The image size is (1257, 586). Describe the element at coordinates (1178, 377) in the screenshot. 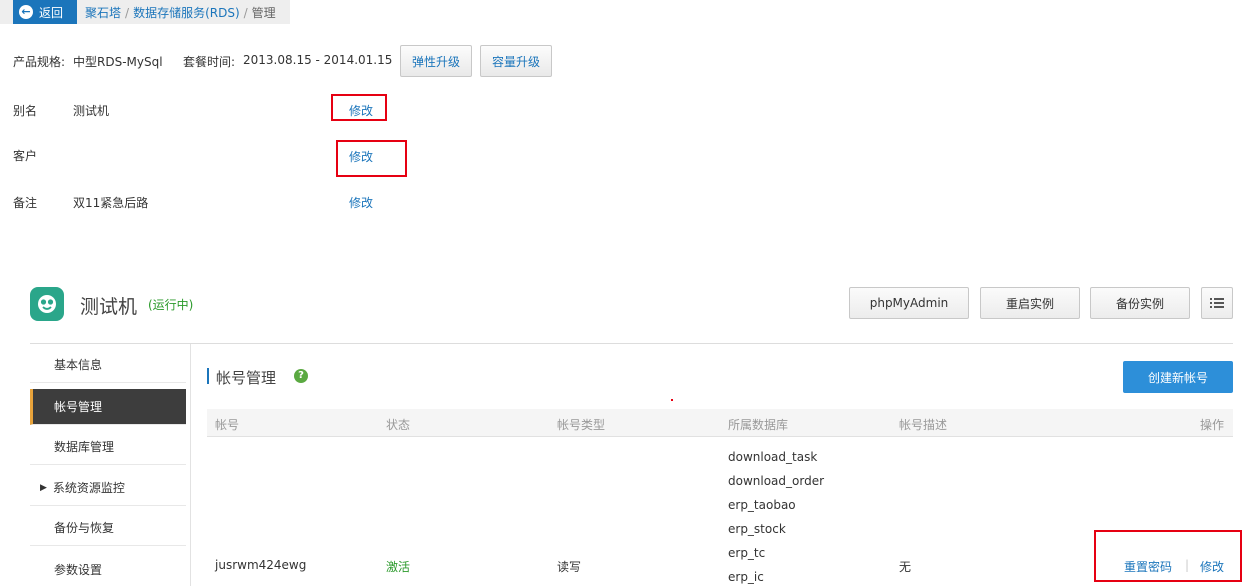

I see `create-account-button: 创建新帐号` at that location.